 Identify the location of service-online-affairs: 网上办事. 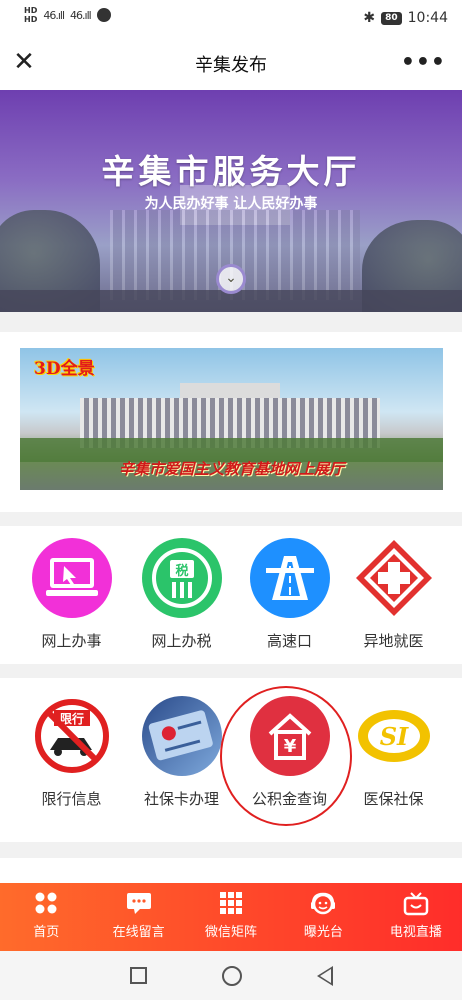
(71, 594).